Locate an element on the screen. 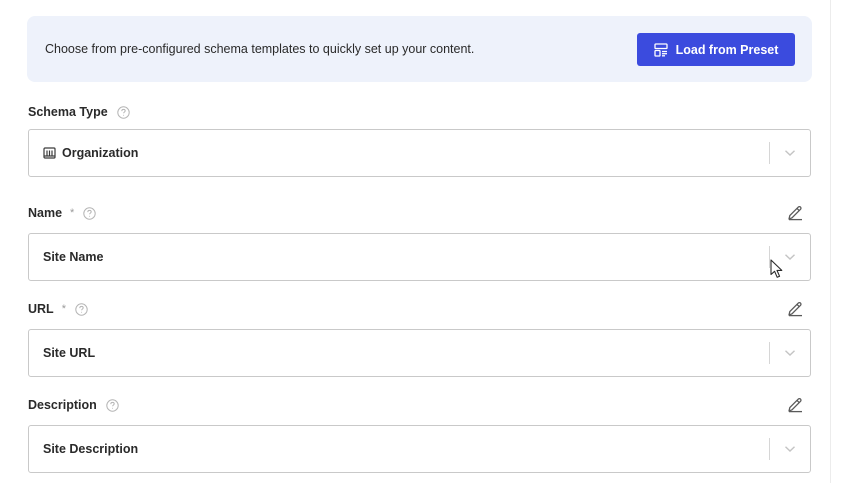 Image resolution: width=841 pixels, height=483 pixels. name-select: Site Name is located at coordinates (419, 257).